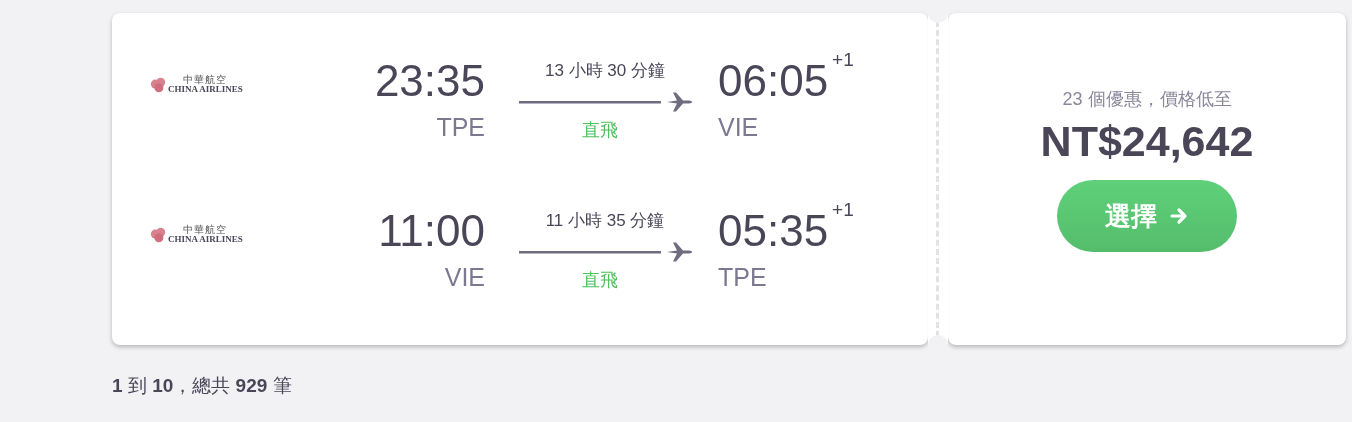  What do you see at coordinates (773, 81) in the screenshot?
I see `arrival-time: 06:05` at bounding box center [773, 81].